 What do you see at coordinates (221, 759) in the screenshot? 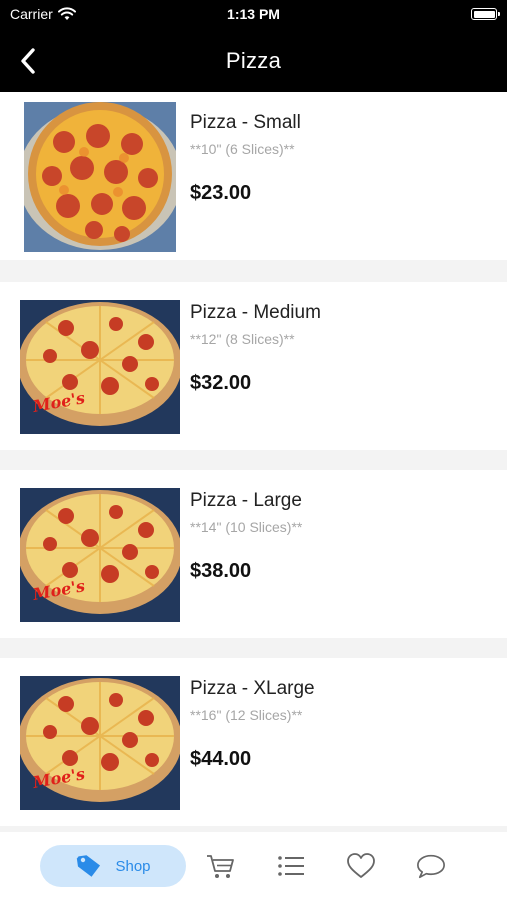
I see `product-price: $44.00` at bounding box center [221, 759].